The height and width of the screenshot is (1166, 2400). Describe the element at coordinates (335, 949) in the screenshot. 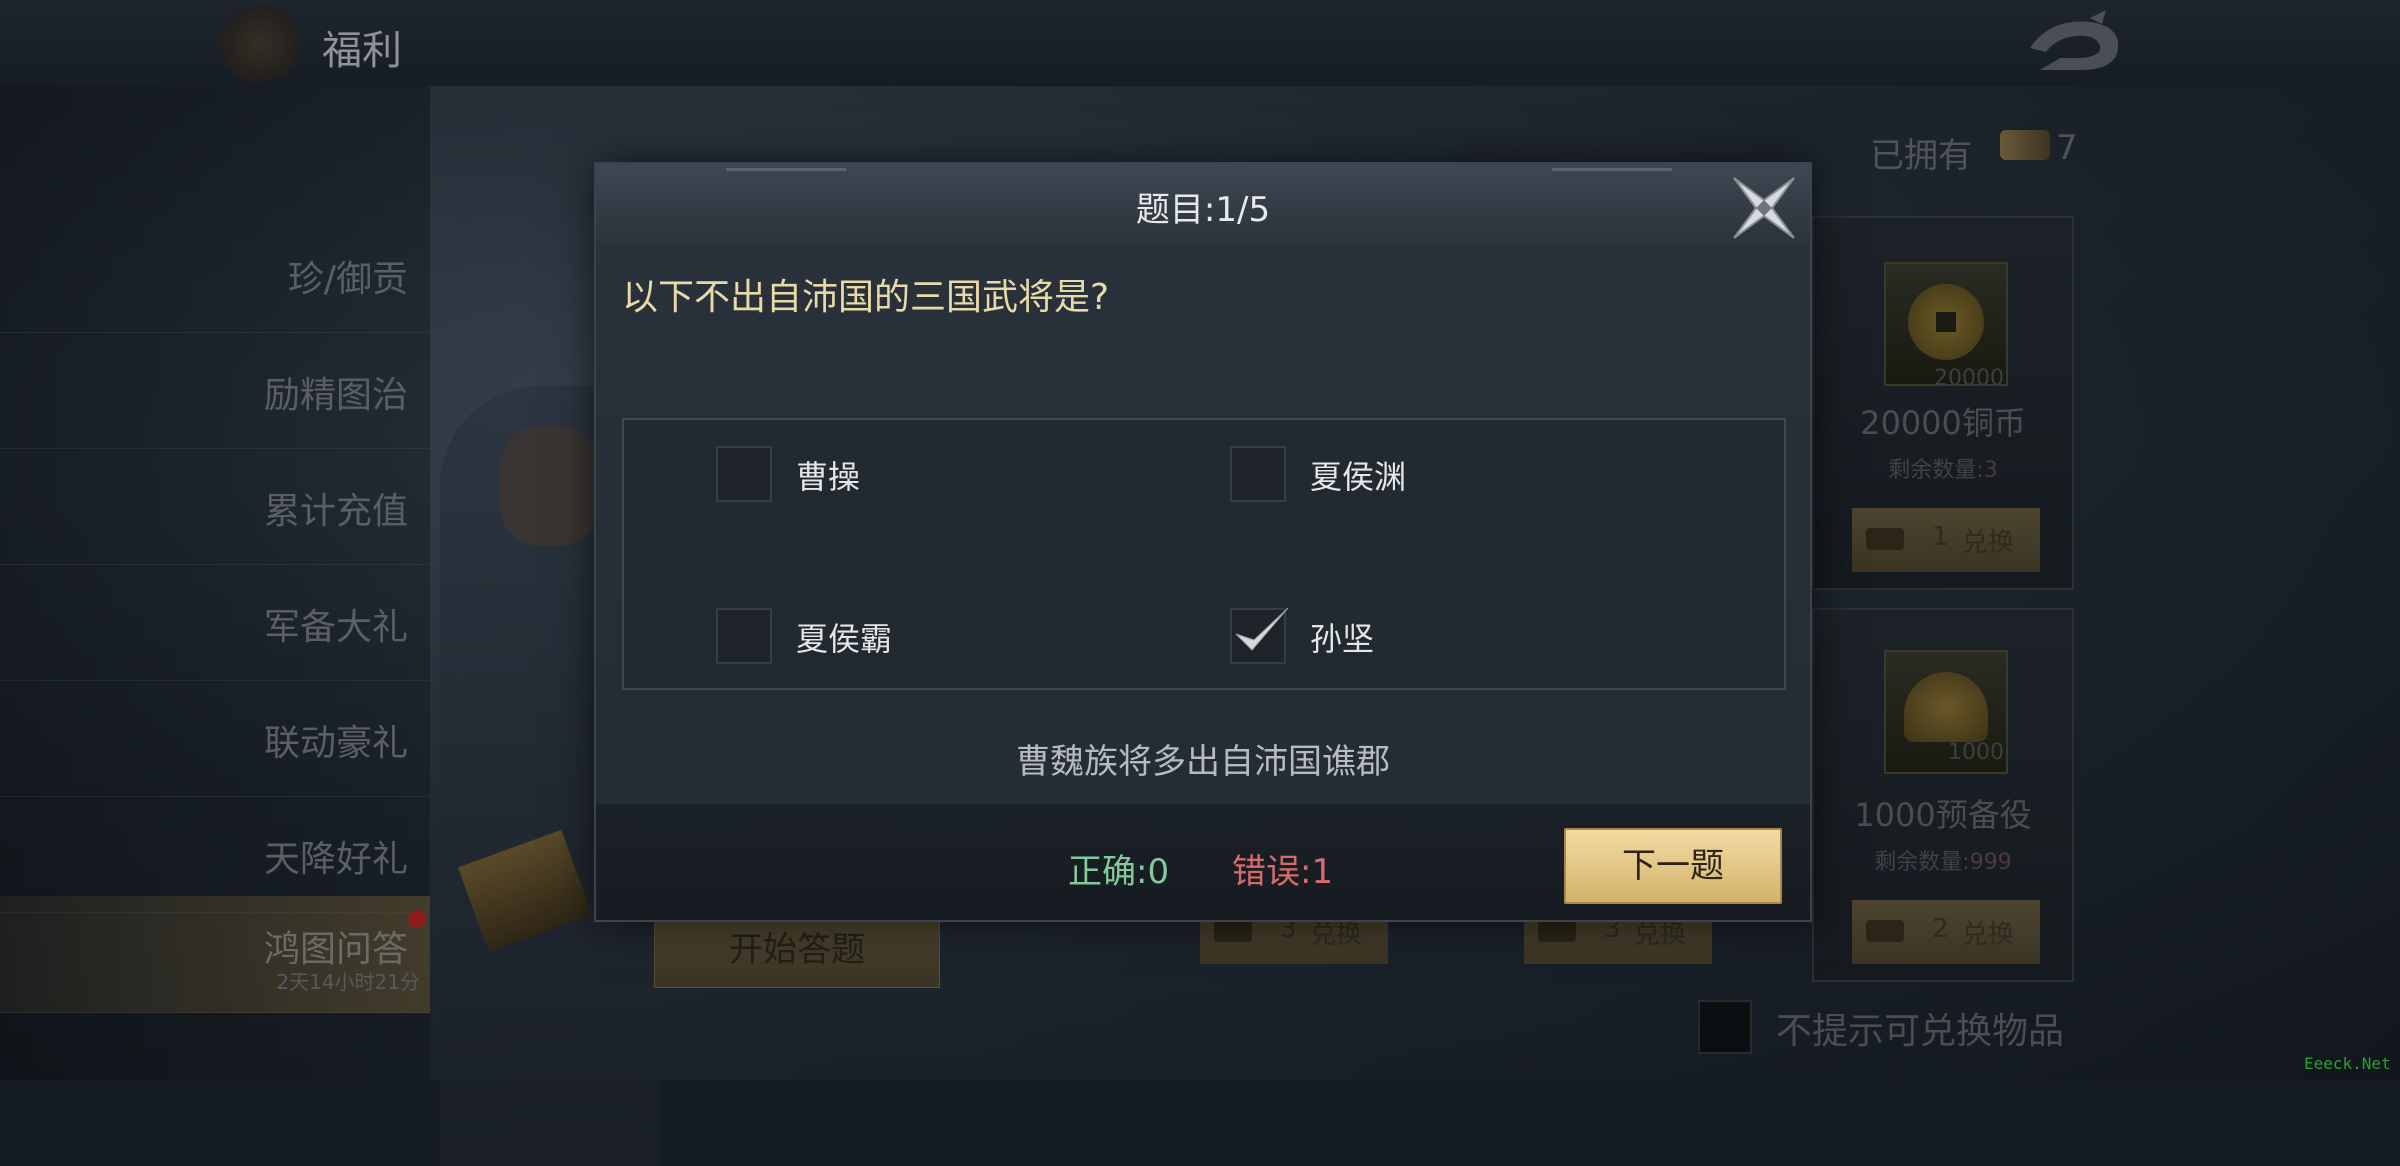

I see `sidebar-item-label: 鸿图问答` at that location.